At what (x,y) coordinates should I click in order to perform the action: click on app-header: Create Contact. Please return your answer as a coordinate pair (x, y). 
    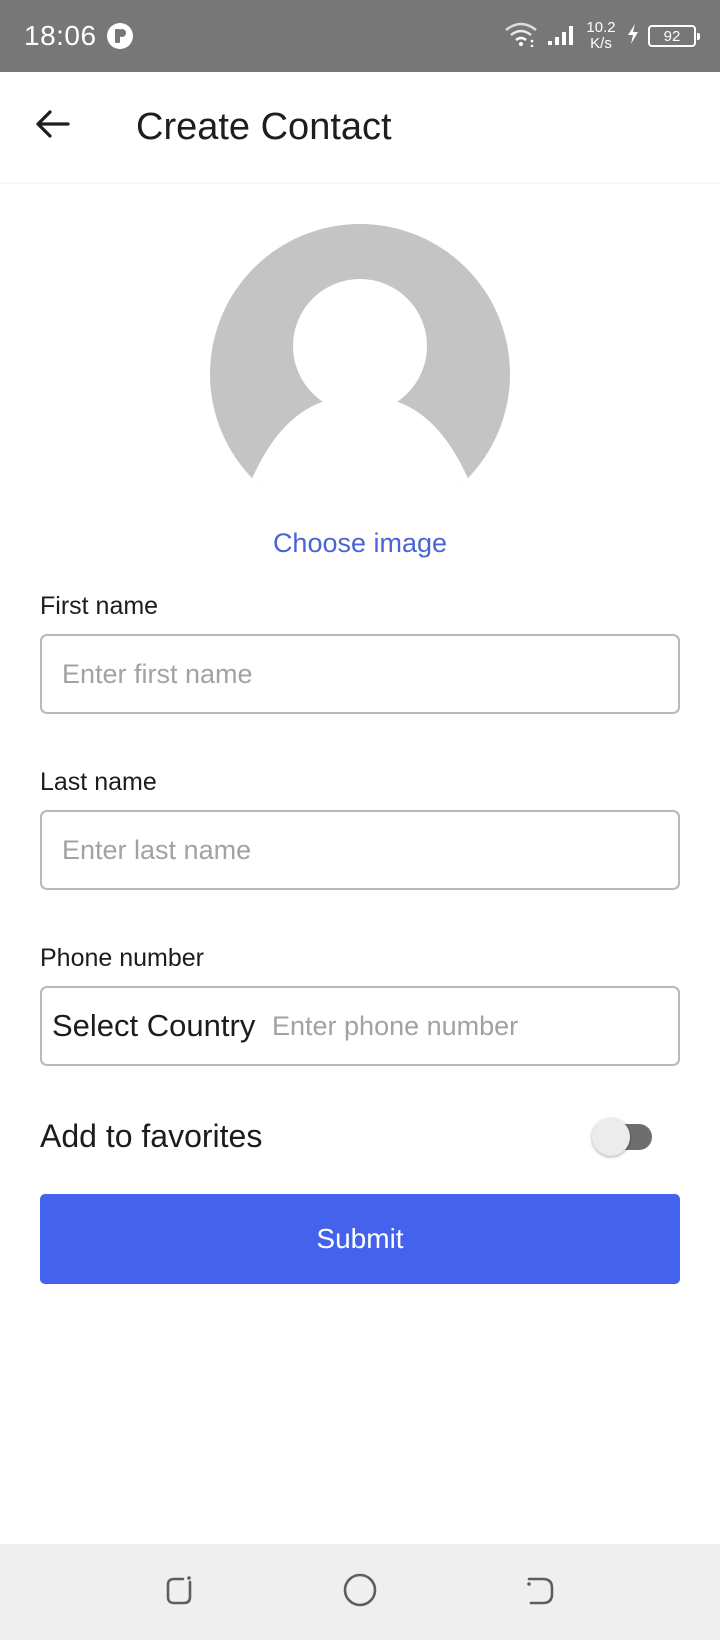
    Looking at the image, I should click on (360, 128).